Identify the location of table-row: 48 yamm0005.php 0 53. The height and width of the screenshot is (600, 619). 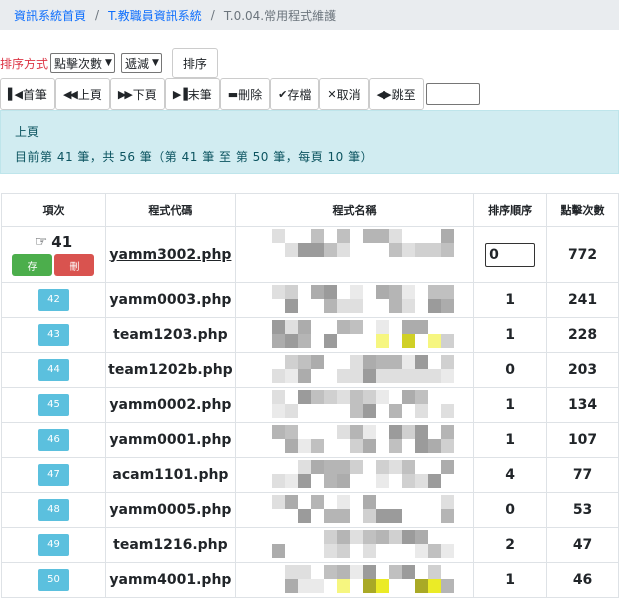
(310, 510).